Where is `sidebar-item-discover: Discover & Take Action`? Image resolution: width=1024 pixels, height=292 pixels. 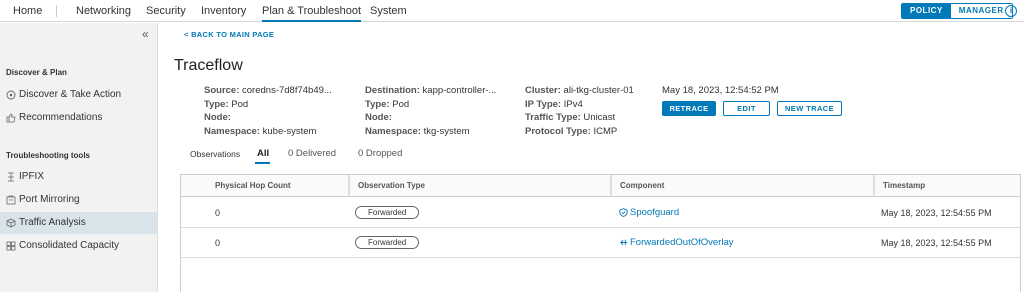 sidebar-item-discover: Discover & Take Action is located at coordinates (78, 95).